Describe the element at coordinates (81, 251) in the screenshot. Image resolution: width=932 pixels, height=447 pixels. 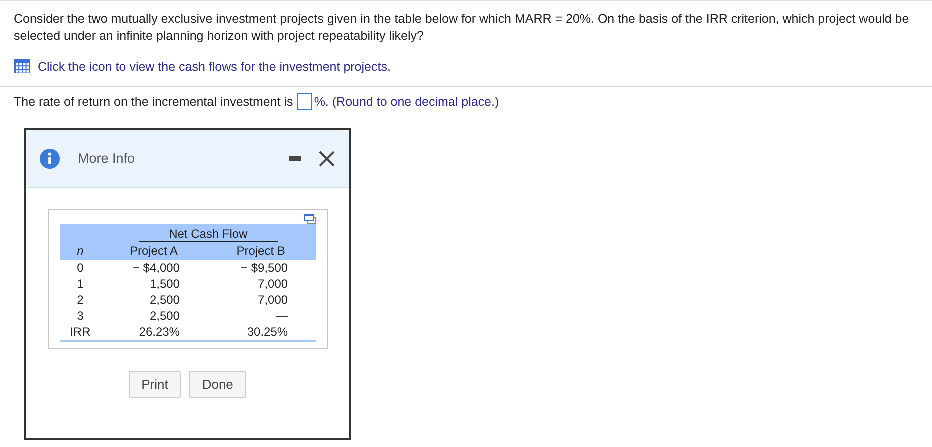
I see `column-header: n` at that location.